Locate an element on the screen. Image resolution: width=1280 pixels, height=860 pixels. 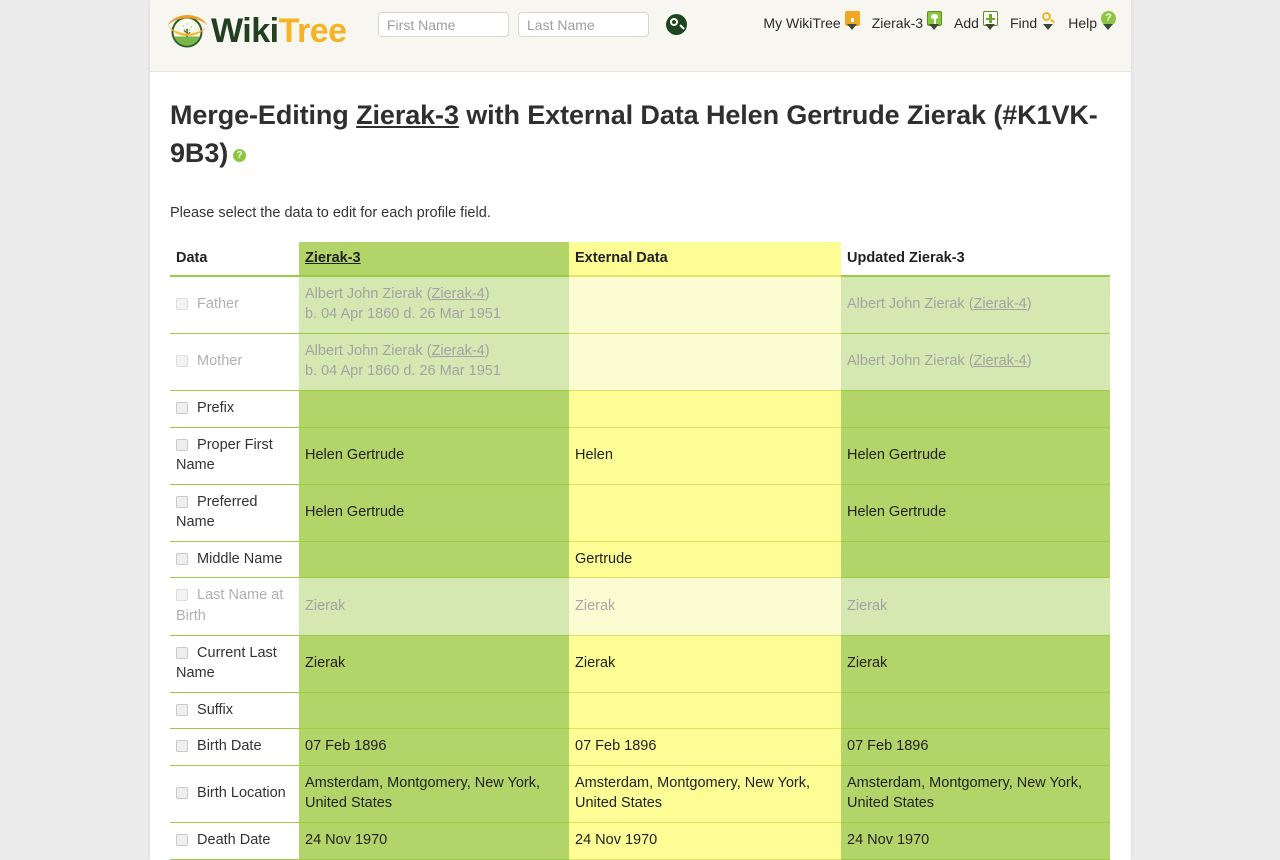
table-row-middle-name: Middle Name Gertrude is located at coordinates (640, 560).